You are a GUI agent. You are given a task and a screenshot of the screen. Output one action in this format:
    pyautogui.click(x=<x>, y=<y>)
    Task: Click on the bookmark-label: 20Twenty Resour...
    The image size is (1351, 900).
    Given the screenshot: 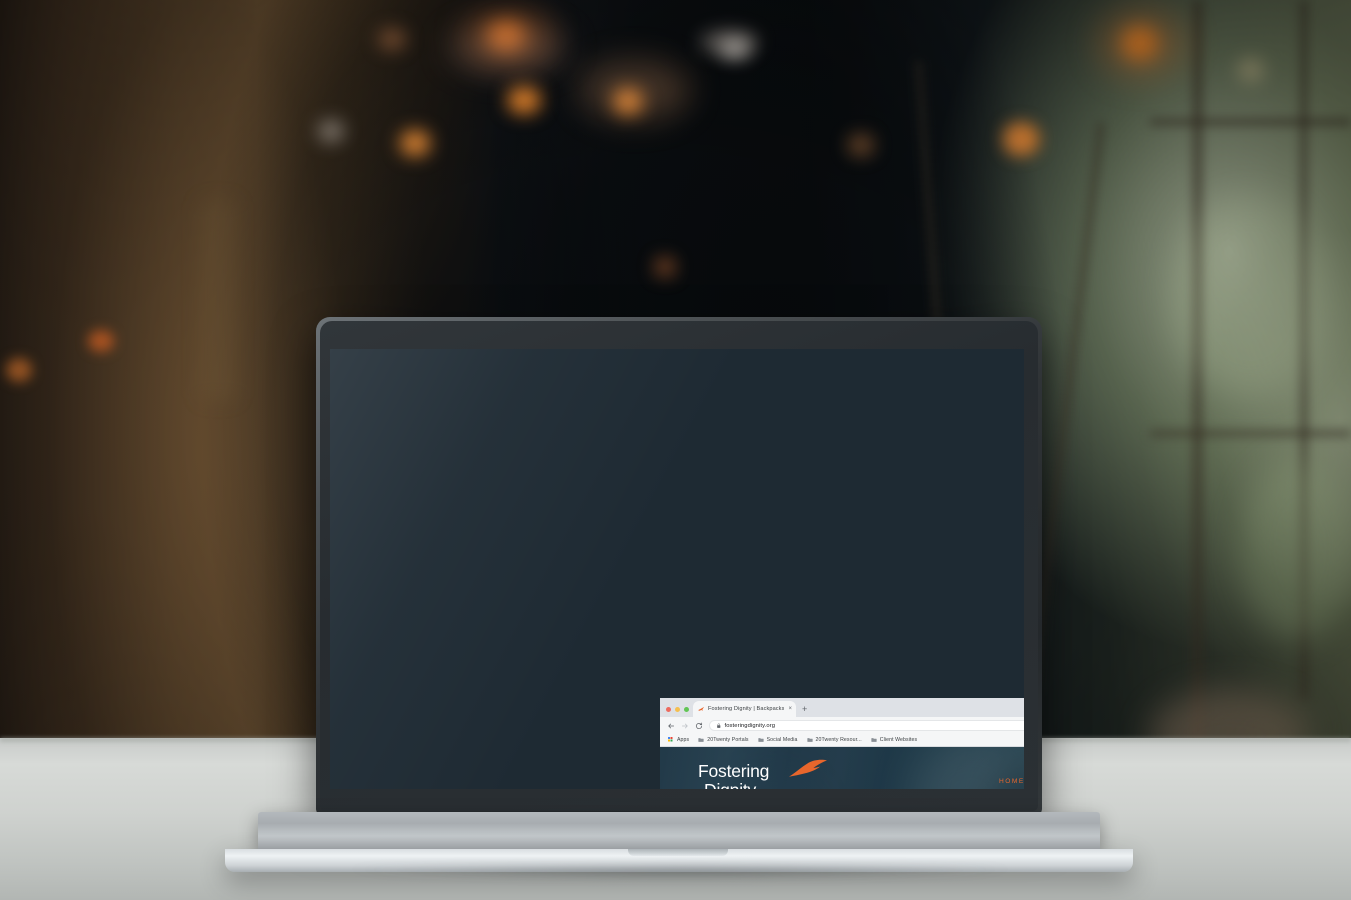 What is the action you would take?
    pyautogui.click(x=838, y=740)
    